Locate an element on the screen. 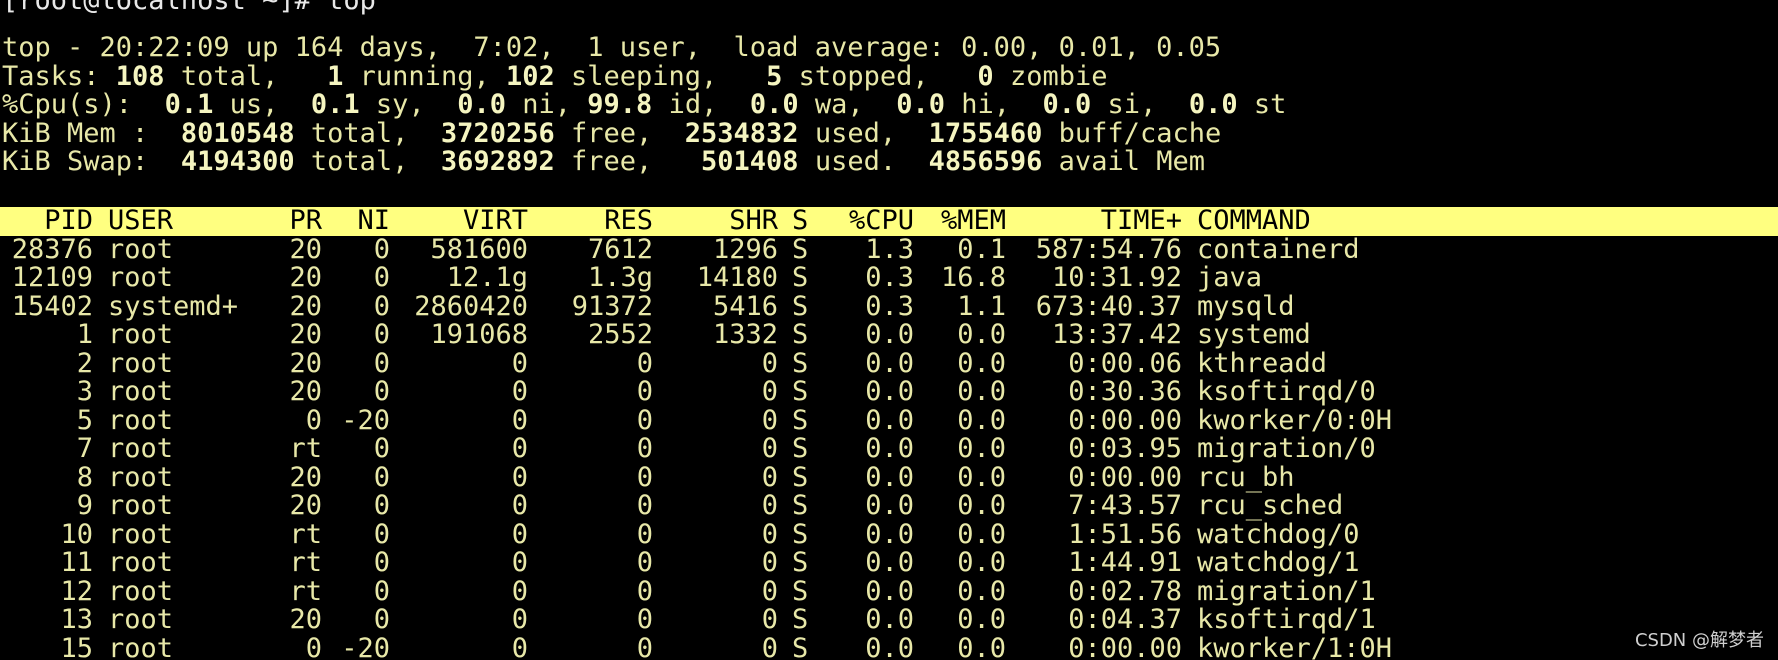 Image resolution: width=1778 pixels, height=660 pixels. cell-pid: 1 is located at coordinates (84, 334).